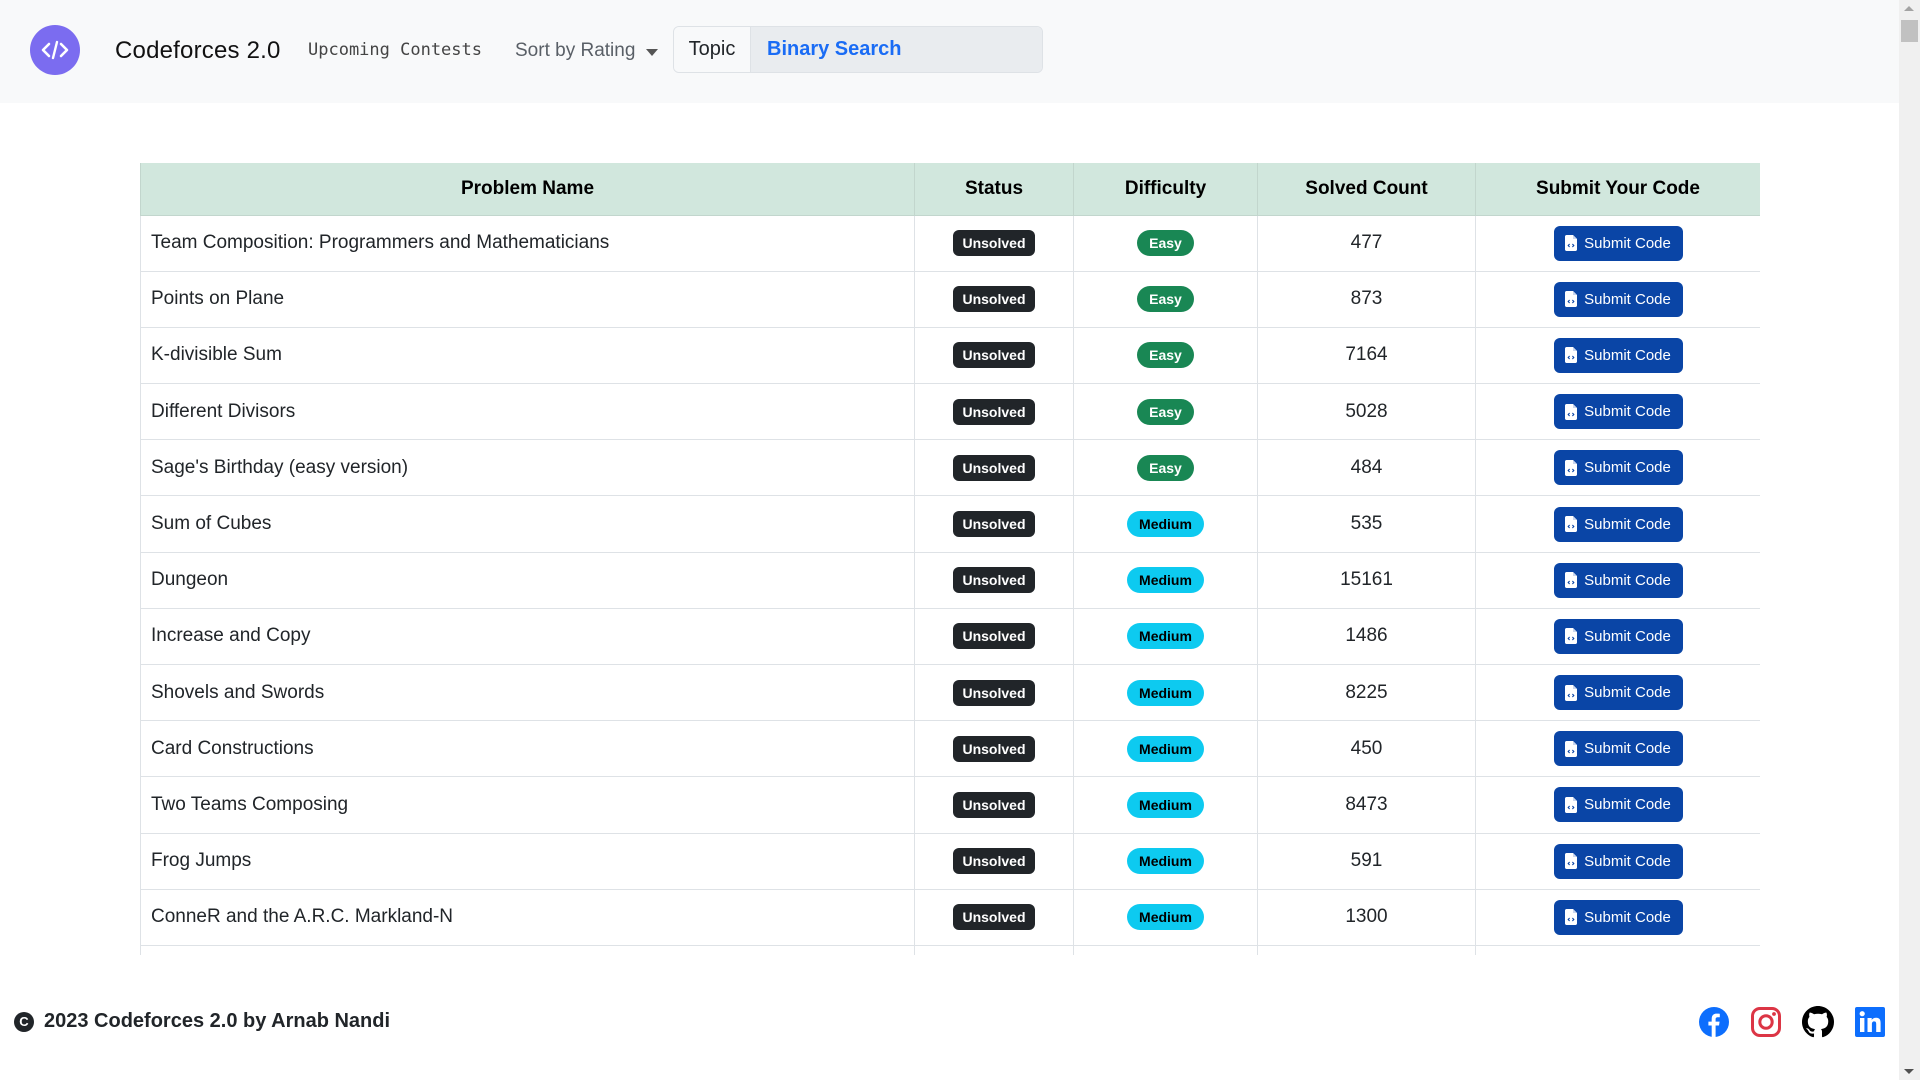 The image size is (1920, 1080). Describe the element at coordinates (527, 861) in the screenshot. I see `problem-name: Frog Jumps` at that location.